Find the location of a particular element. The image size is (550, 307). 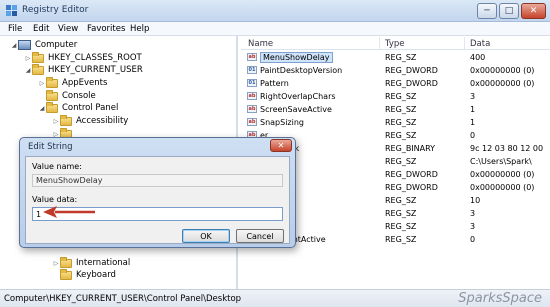

value-row: 01 Pattern REG_DWORD 0x00000000 (0) is located at coordinates (395, 84).